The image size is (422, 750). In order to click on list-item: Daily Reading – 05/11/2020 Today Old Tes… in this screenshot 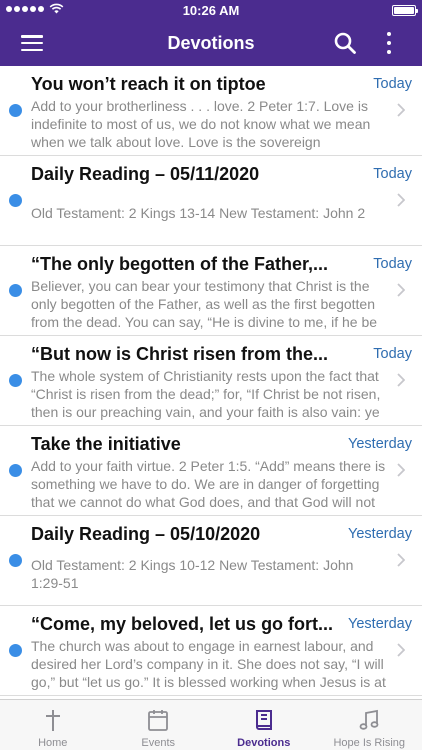, I will do `click(211, 201)`.